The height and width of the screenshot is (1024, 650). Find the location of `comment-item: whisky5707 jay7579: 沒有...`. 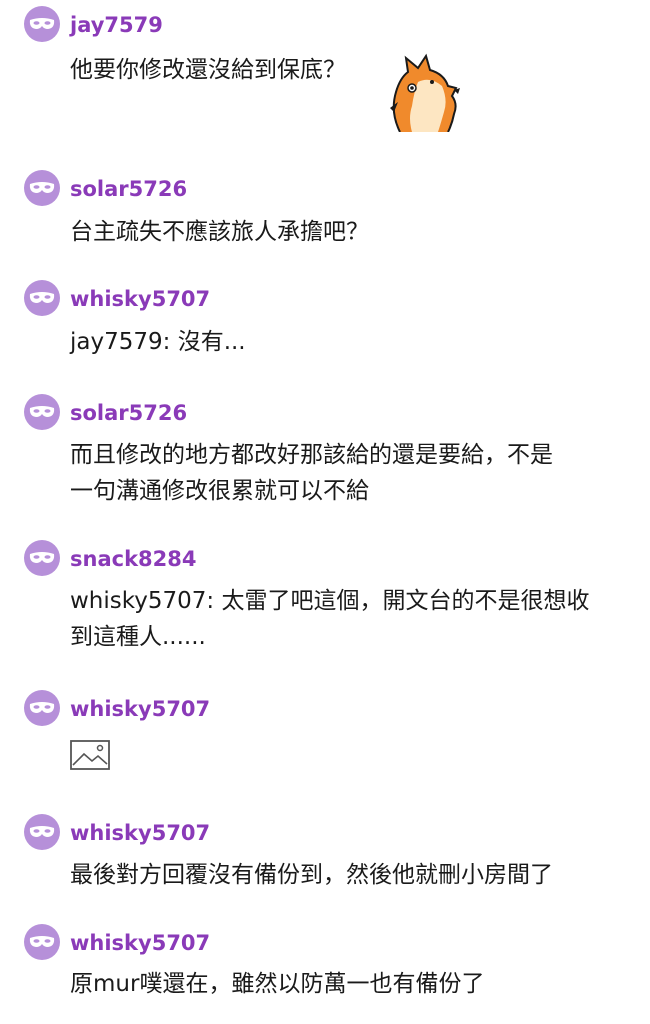

comment-item: whisky5707 jay7579: 沒有... is located at coordinates (325, 323).